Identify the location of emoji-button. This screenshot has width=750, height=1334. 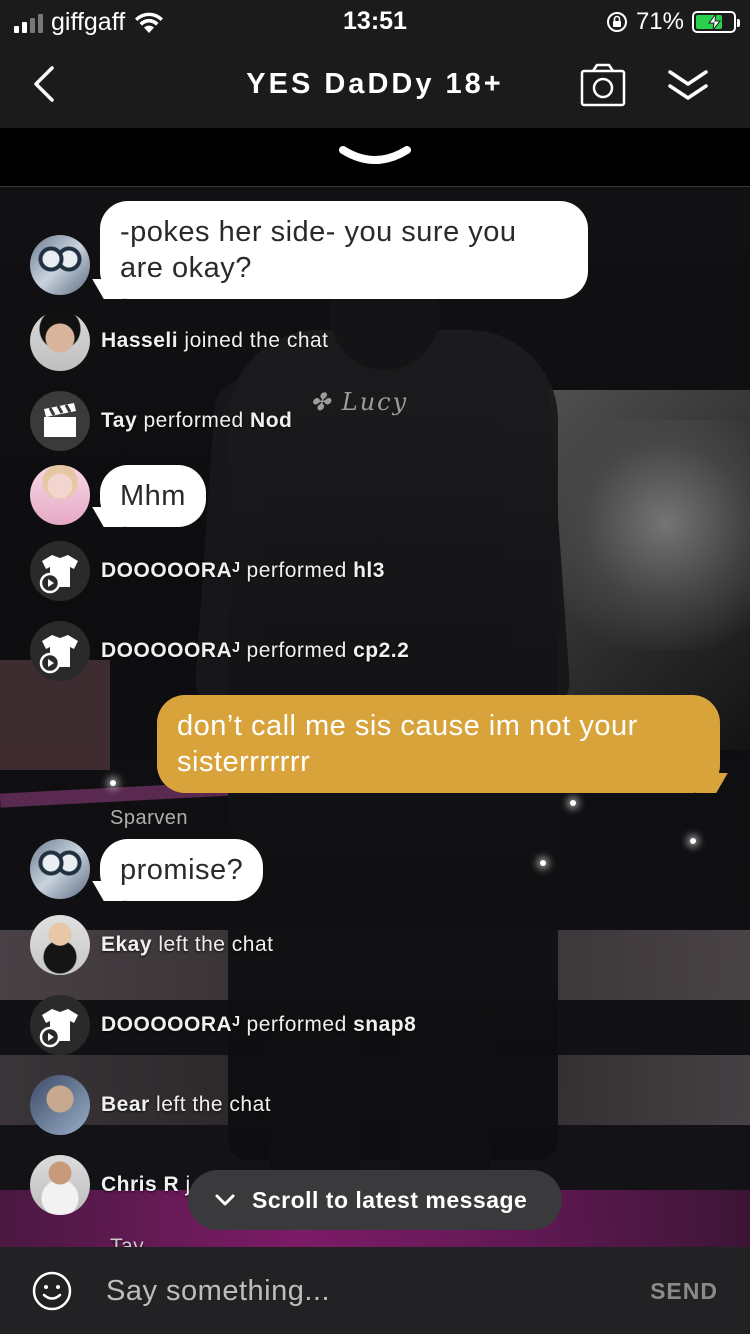
(52, 1291).